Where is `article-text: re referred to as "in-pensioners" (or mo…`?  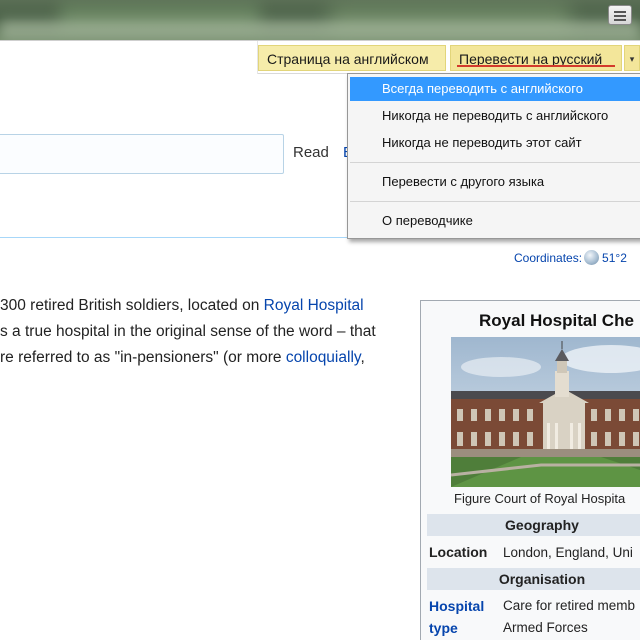 article-text: re referred to as "in-pensioners" (or mo… is located at coordinates (143, 357).